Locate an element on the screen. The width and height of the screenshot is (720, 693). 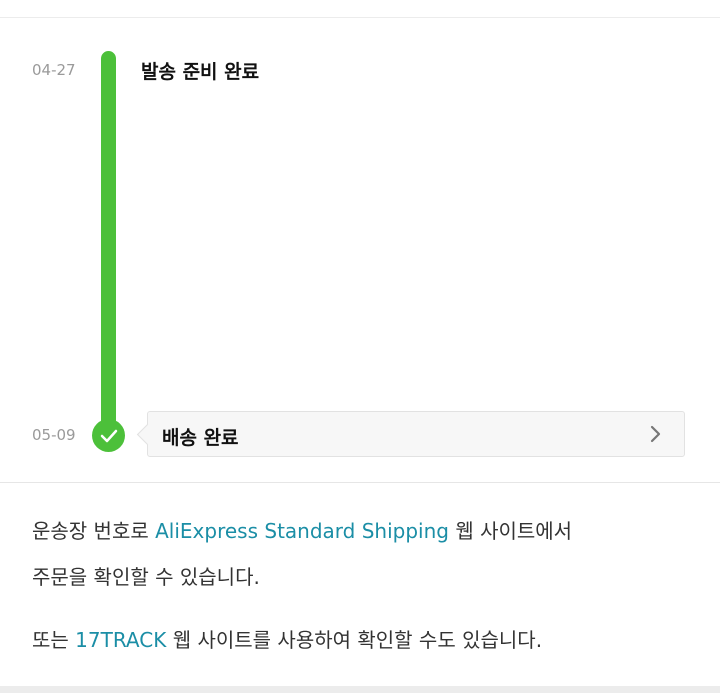
check-icon is located at coordinates (108, 435).